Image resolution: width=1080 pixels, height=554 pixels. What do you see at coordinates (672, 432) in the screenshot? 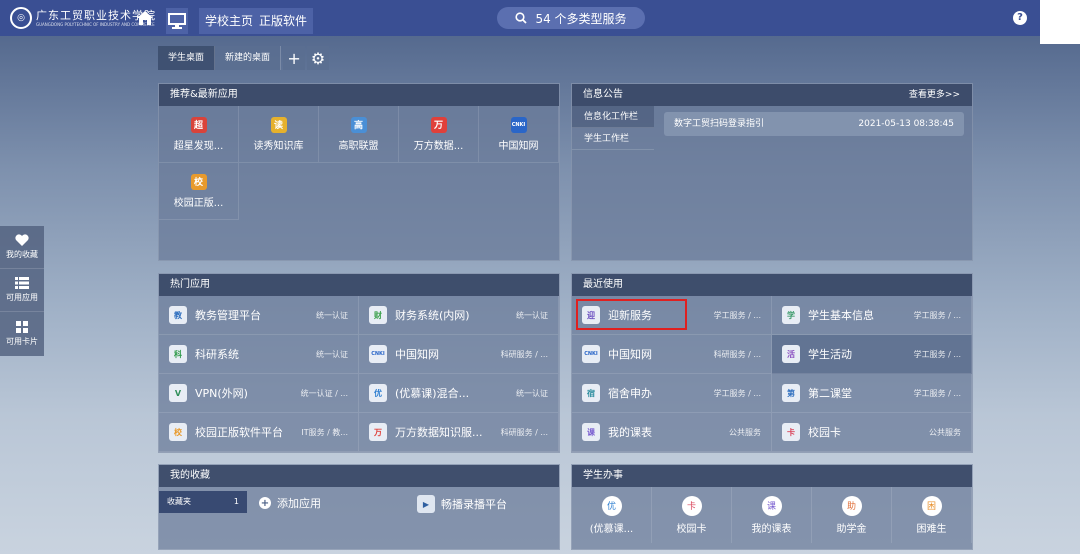
I see `list-item: 课我的课表 公共服务` at bounding box center [672, 432].